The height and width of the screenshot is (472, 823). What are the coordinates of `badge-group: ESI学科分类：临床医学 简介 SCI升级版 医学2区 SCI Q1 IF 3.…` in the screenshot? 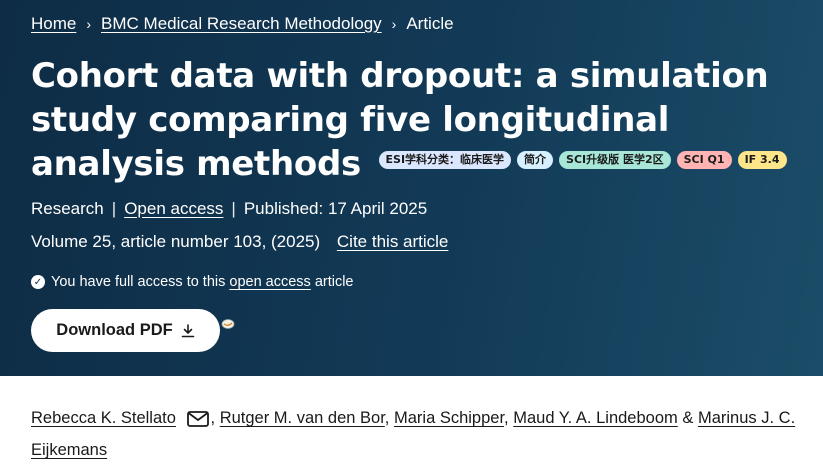 It's located at (582, 159).